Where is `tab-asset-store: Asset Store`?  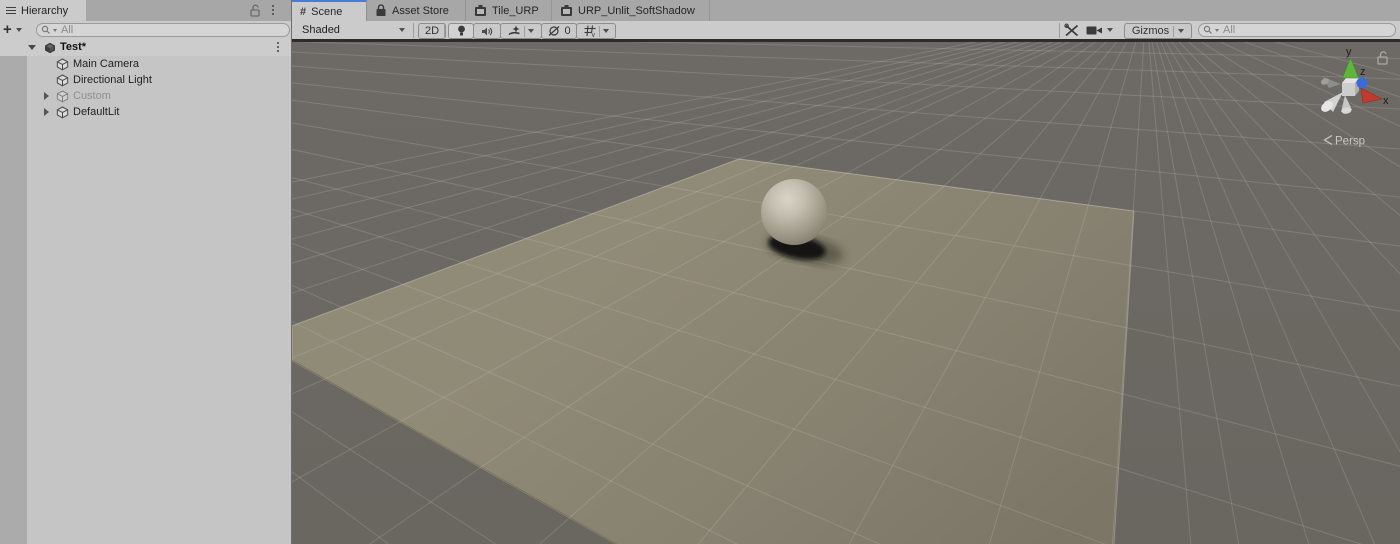
tab-asset-store: Asset Store is located at coordinates (416, 10).